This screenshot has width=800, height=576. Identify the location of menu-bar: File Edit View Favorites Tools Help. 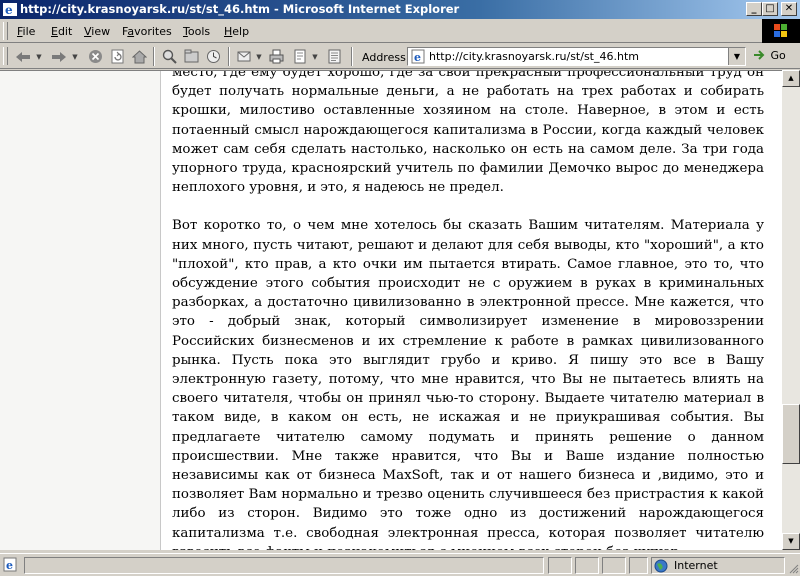
(400, 31).